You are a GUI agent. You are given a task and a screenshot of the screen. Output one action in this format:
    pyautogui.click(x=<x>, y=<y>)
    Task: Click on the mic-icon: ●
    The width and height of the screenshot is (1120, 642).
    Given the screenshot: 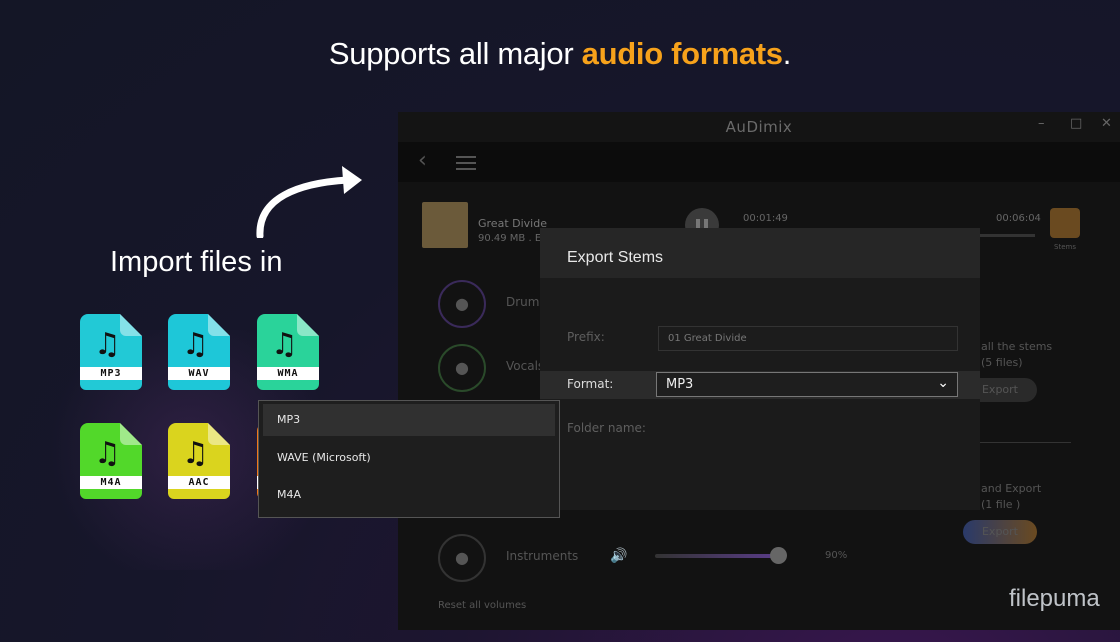 What is the action you would take?
    pyautogui.click(x=462, y=367)
    